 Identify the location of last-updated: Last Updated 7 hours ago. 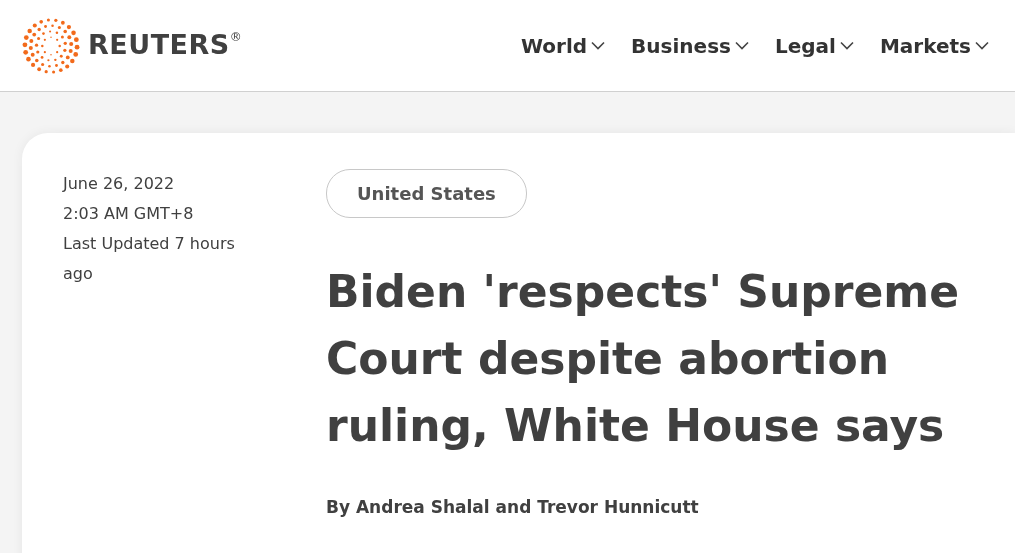
(149, 259).